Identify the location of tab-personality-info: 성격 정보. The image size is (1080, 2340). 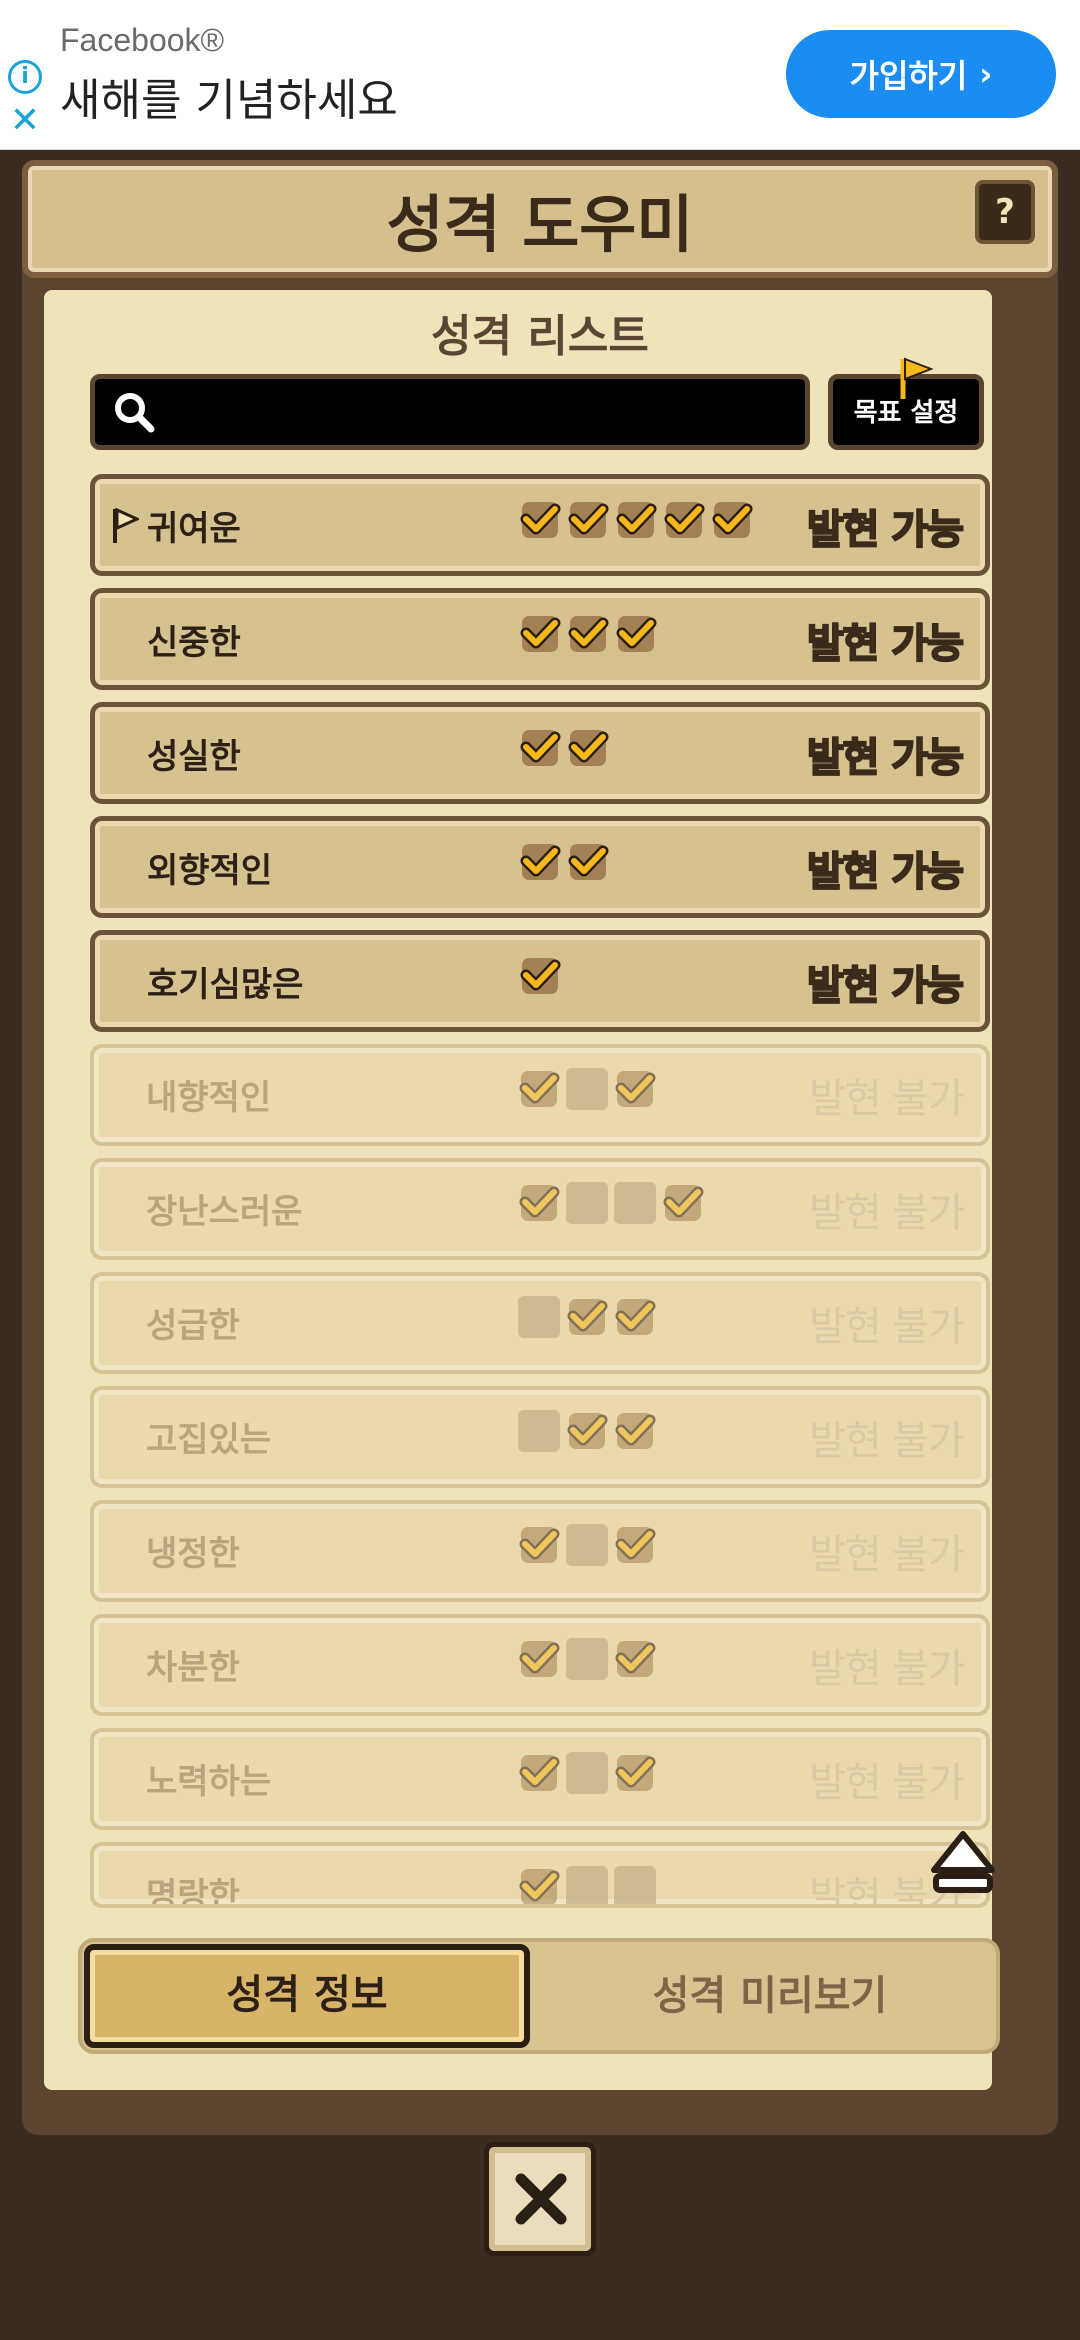
(307, 1996).